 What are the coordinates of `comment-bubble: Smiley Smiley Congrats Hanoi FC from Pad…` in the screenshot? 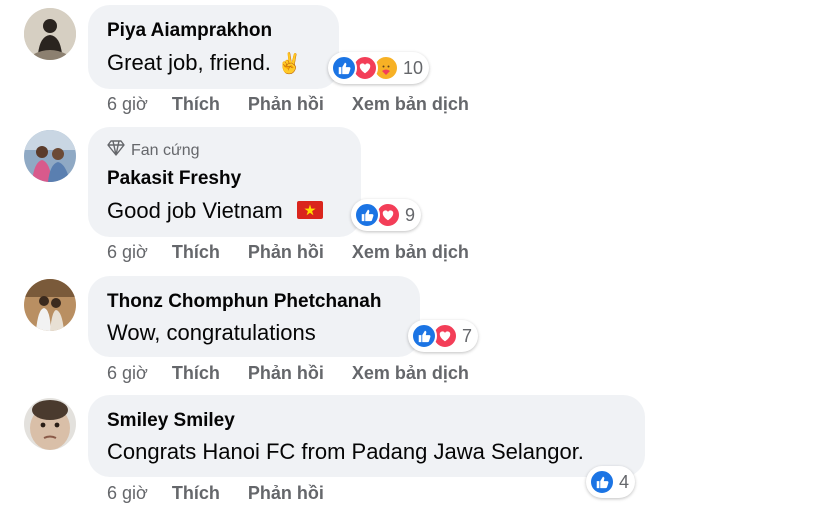 It's located at (366, 436).